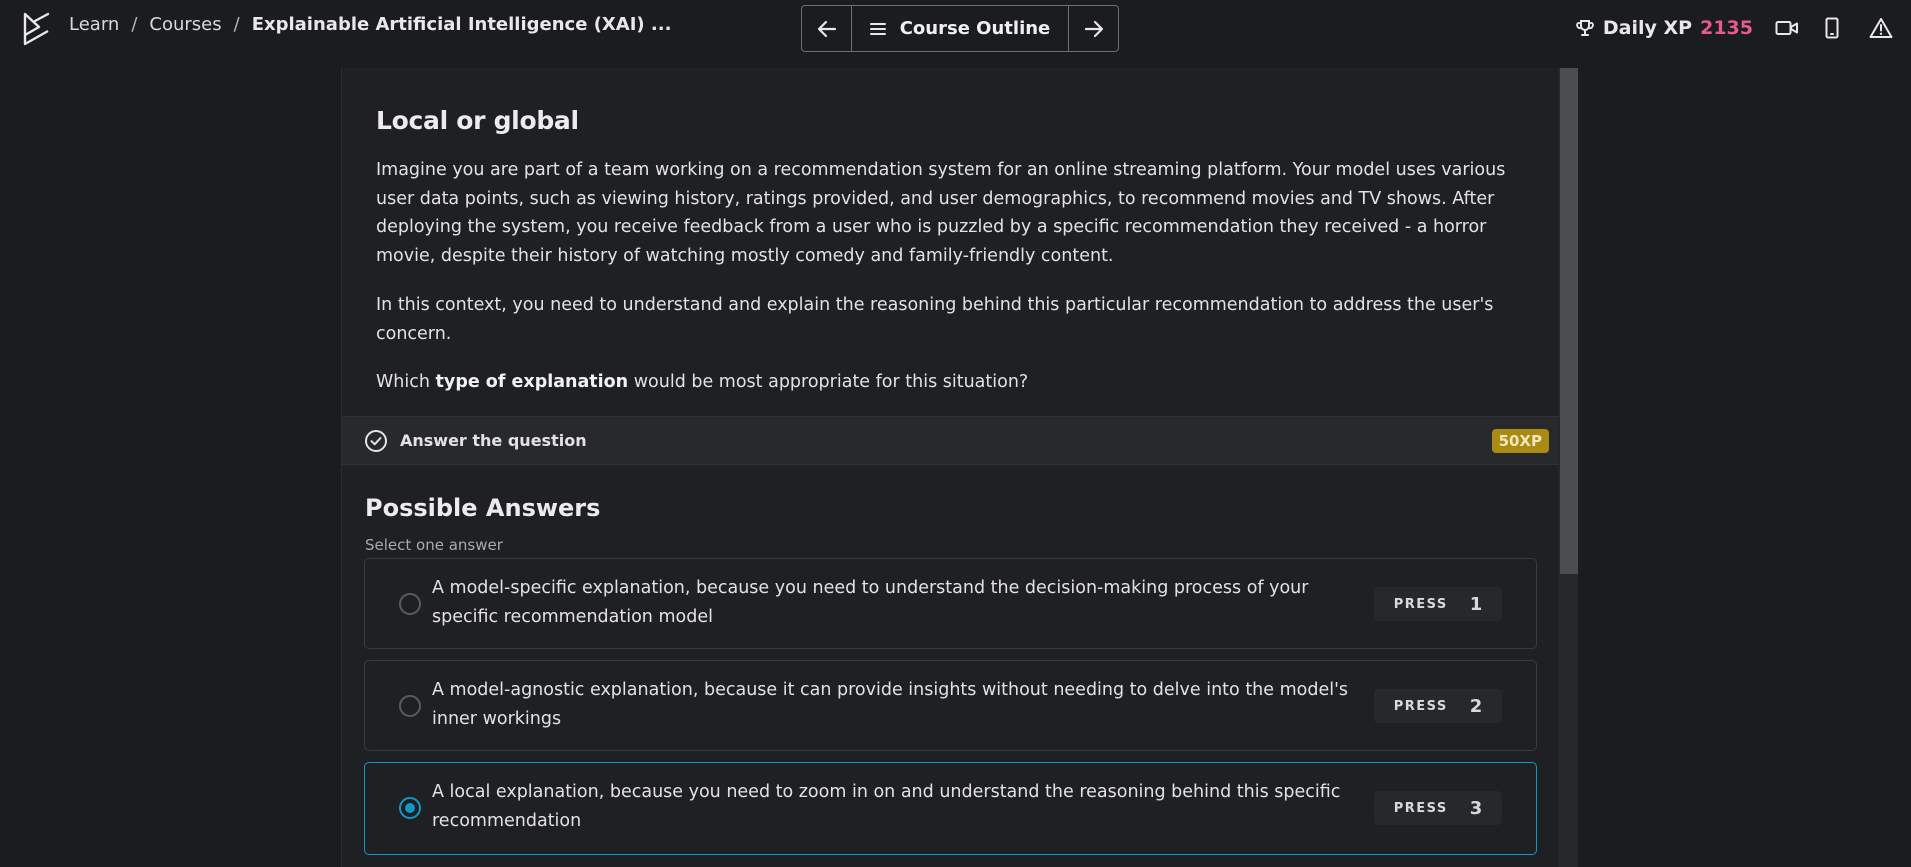 The height and width of the screenshot is (867, 1911). What do you see at coordinates (1476, 604) in the screenshot?
I see `shortcut-key: 1` at bounding box center [1476, 604].